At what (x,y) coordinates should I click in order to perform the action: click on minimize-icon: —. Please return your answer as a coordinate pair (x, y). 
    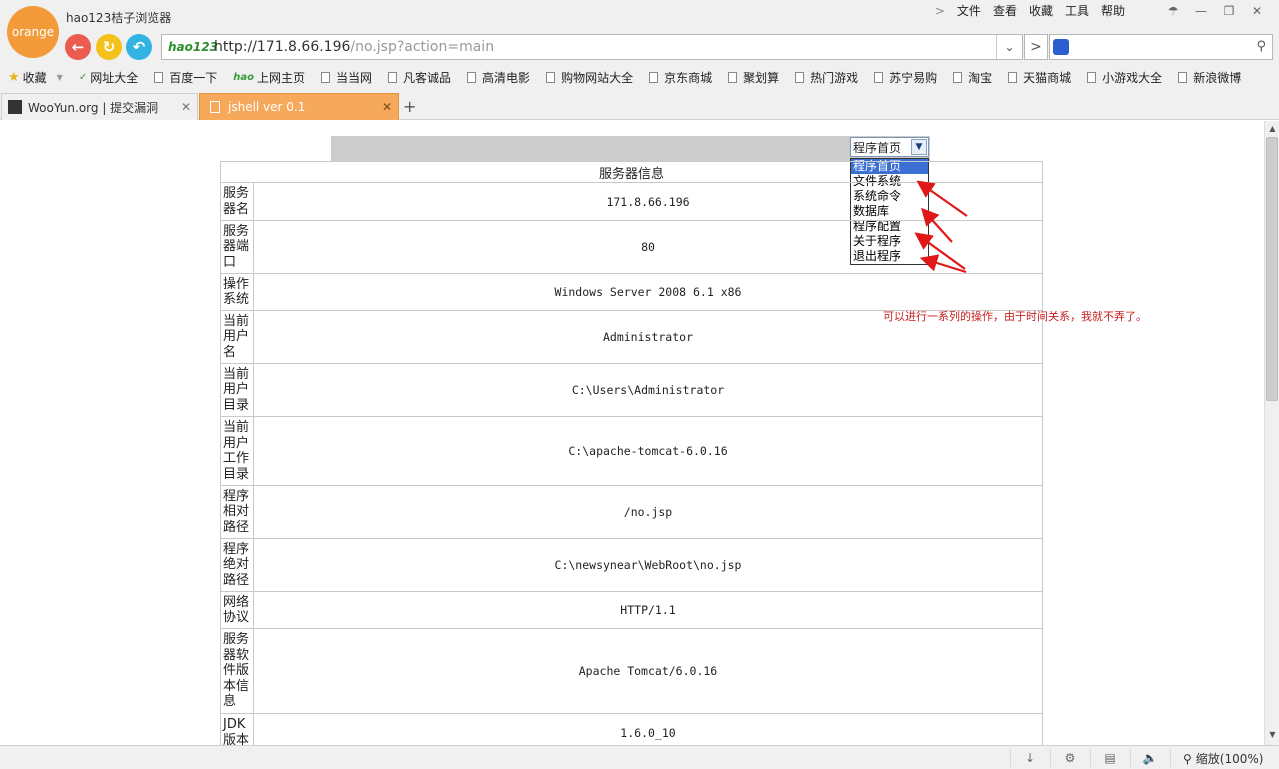
    Looking at the image, I should click on (1201, 11).